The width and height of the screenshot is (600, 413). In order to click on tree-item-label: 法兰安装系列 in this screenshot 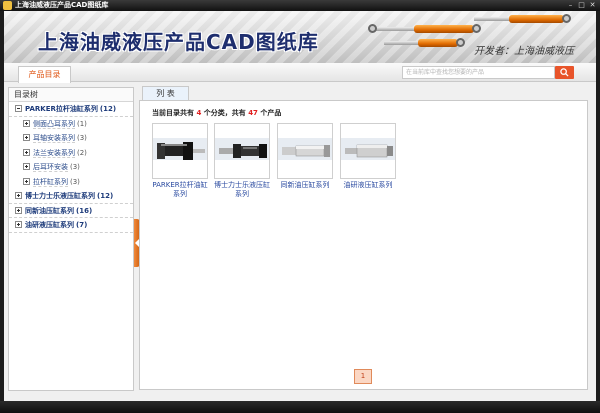, I will do `click(54, 153)`.